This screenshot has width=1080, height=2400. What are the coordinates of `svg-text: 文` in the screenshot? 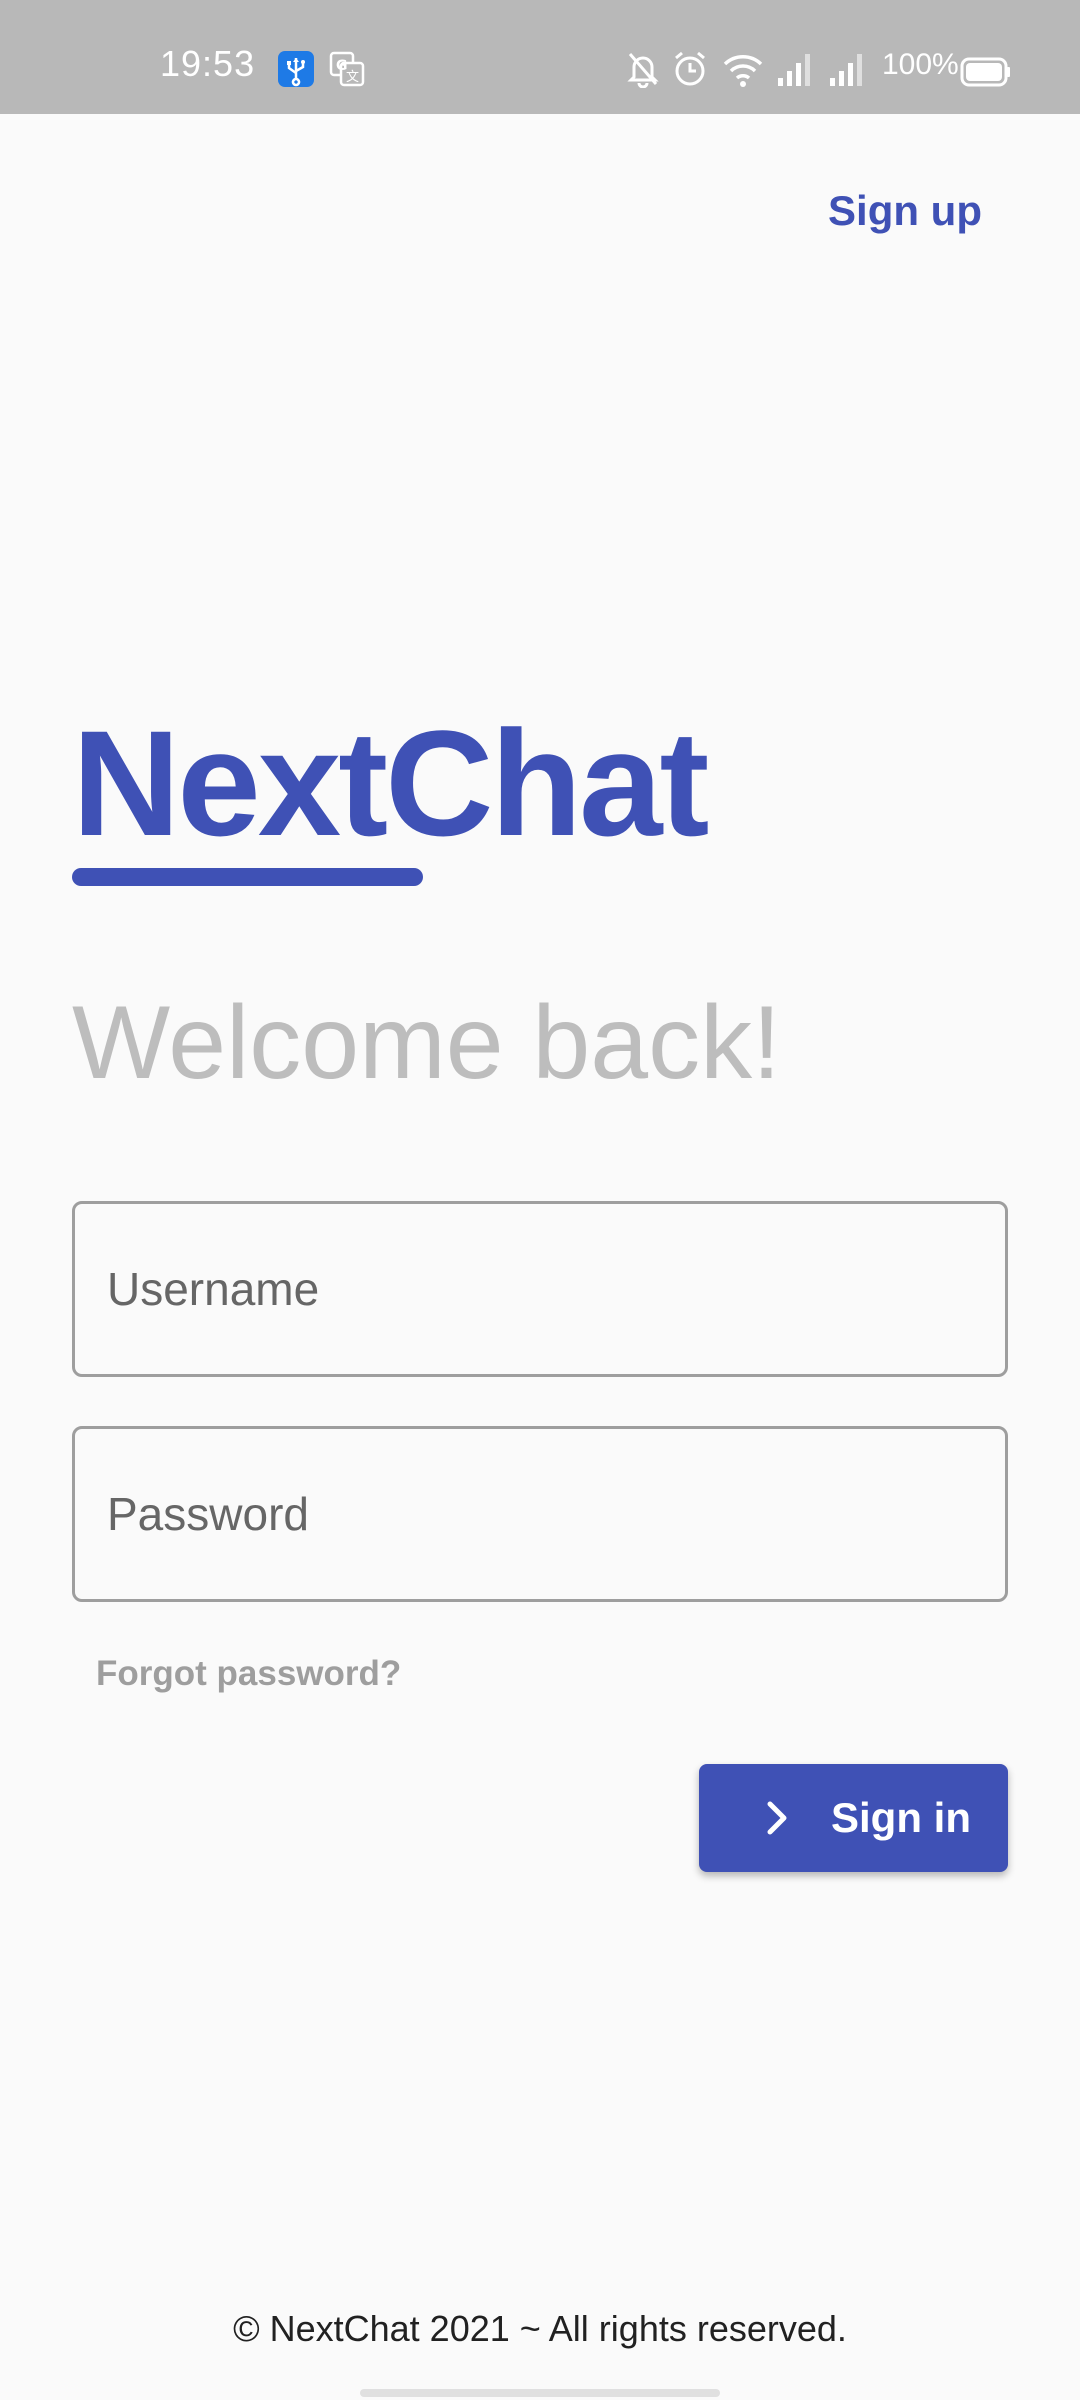 It's located at (352, 77).